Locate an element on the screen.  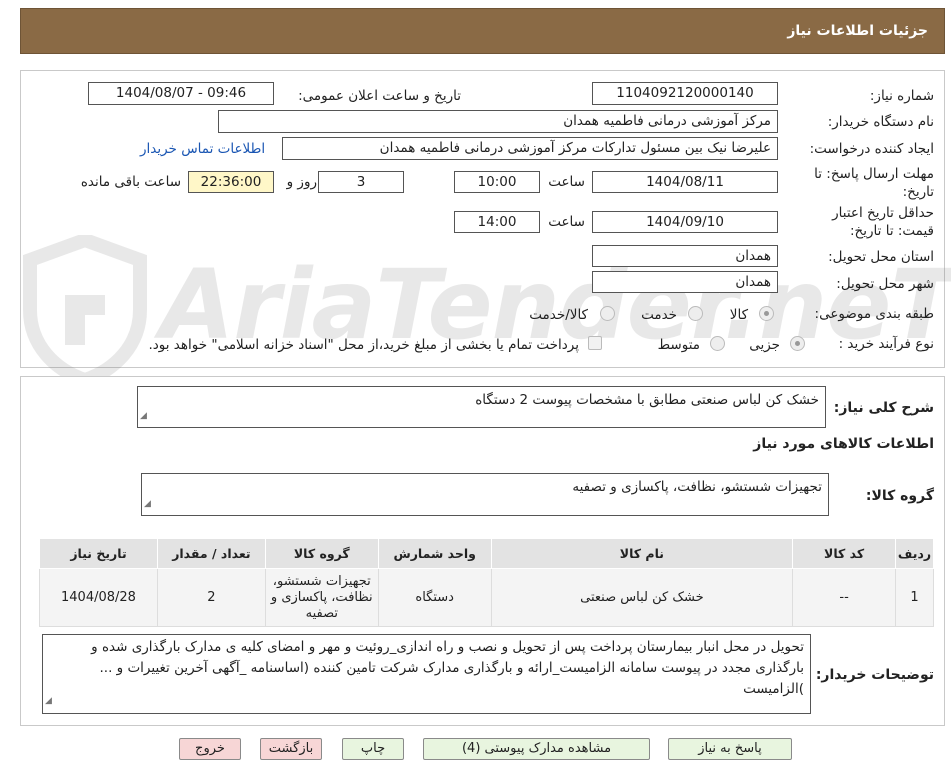
process-radio-medium is located at coordinates (717, 343).